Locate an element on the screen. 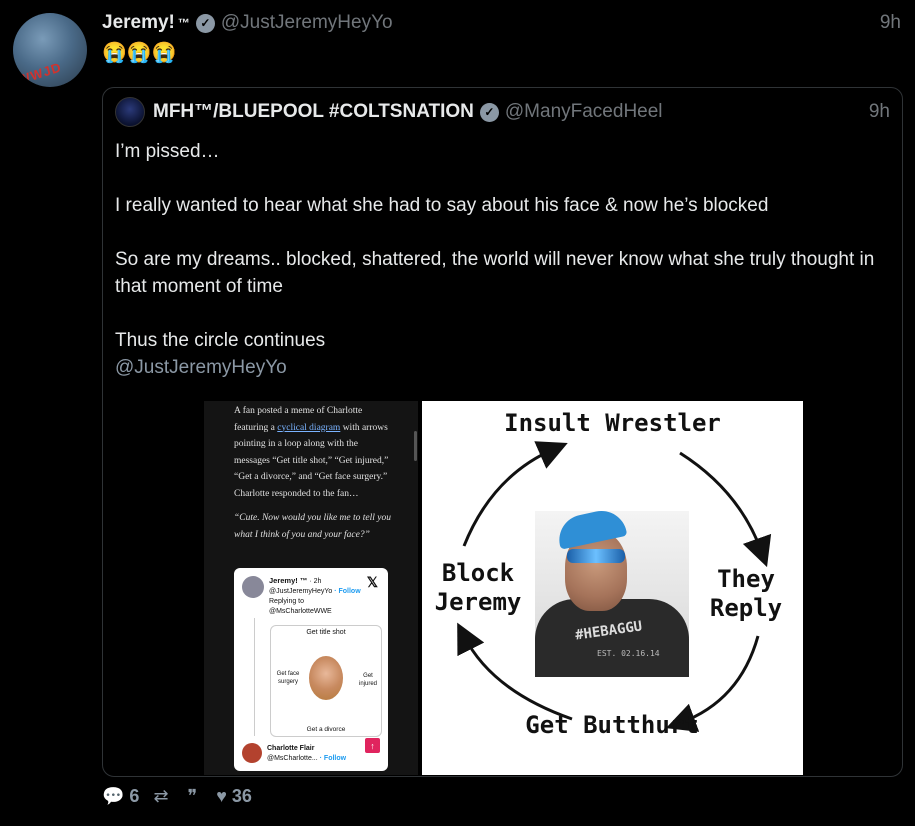 This screenshot has width=915, height=826. scrollbar is located at coordinates (415, 446).